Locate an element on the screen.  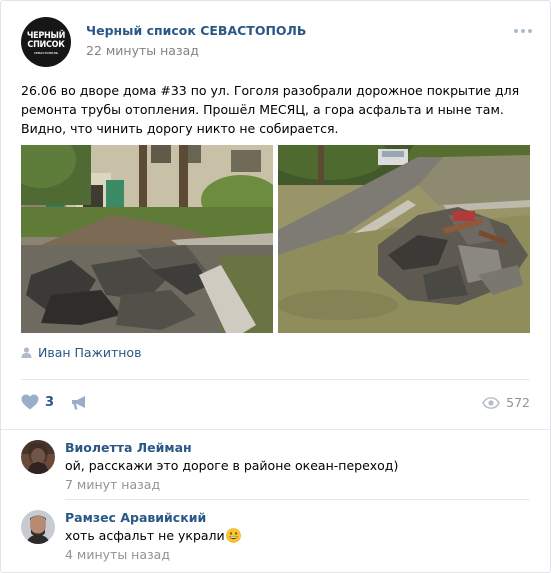
group-avatar: ЧЕРНЫЙ СПИСОК СЕВАСТОПОЛЬ is located at coordinates (46, 42).